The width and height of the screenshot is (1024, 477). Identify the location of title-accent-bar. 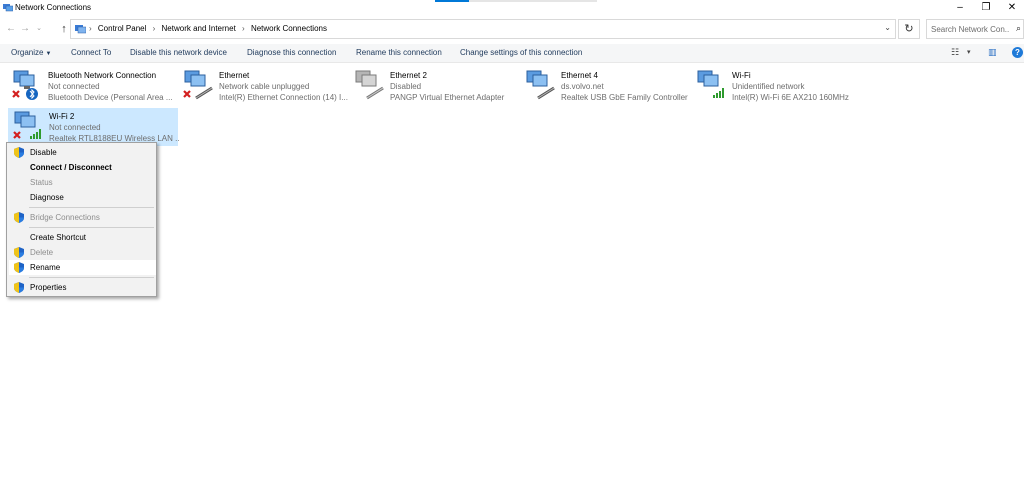
(452, 1).